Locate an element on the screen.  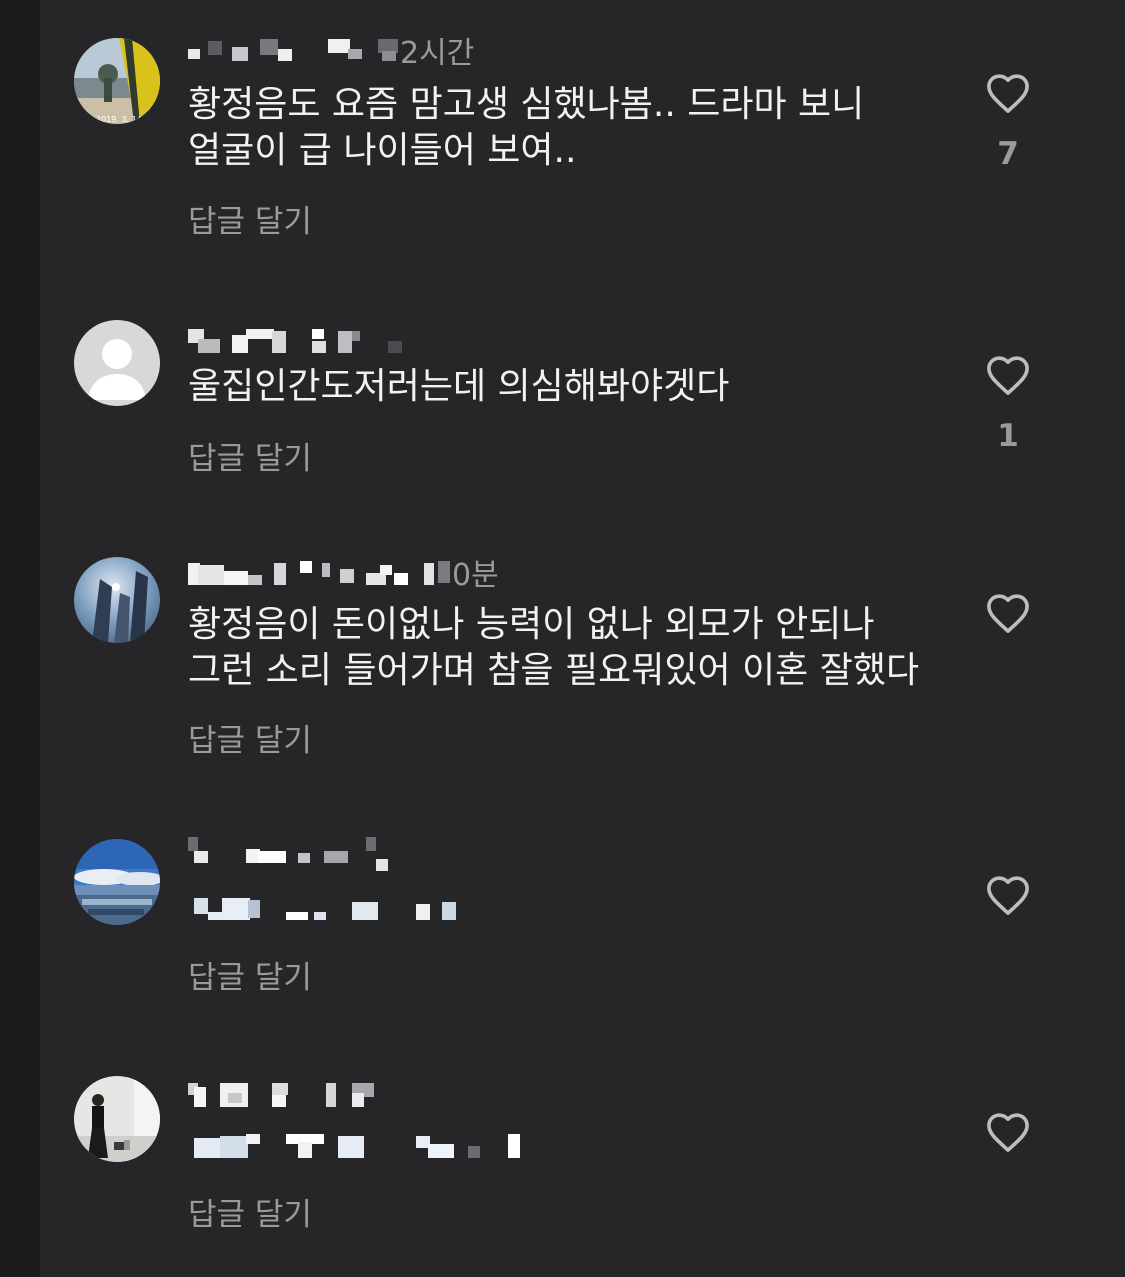
comment-timestamp: 0분 is located at coordinates (475, 575).